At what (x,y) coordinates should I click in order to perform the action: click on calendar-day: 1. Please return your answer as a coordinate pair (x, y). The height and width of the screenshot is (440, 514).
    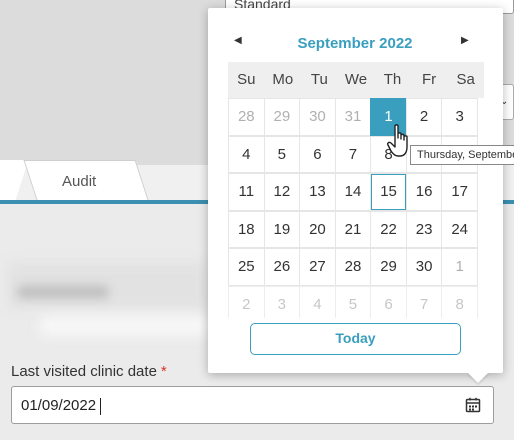
    Looking at the image, I should click on (459, 267).